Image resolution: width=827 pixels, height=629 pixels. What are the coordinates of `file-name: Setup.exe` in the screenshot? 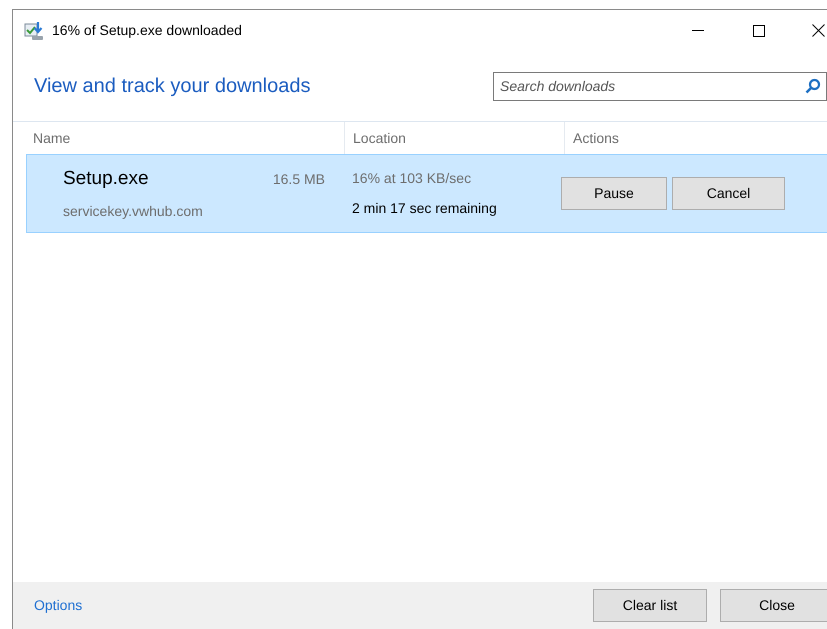 It's located at (106, 178).